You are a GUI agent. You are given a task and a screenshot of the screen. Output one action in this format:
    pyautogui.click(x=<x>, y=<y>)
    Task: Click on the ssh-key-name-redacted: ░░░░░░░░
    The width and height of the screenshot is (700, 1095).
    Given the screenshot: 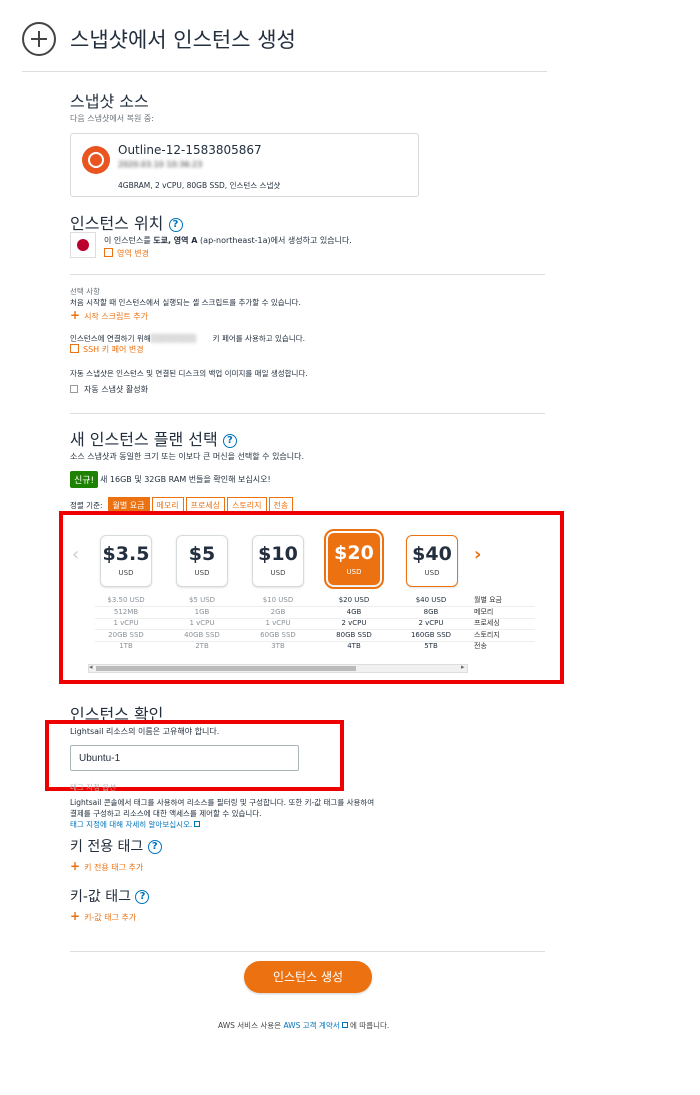 What is the action you would take?
    pyautogui.click(x=173, y=338)
    